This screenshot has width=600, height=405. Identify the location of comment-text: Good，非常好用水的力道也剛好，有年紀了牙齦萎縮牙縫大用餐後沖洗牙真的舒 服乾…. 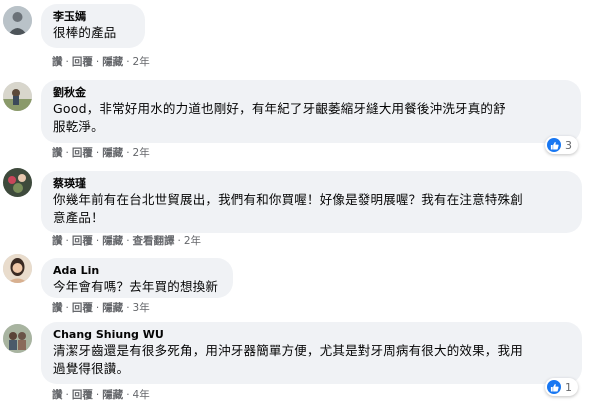
(279, 117).